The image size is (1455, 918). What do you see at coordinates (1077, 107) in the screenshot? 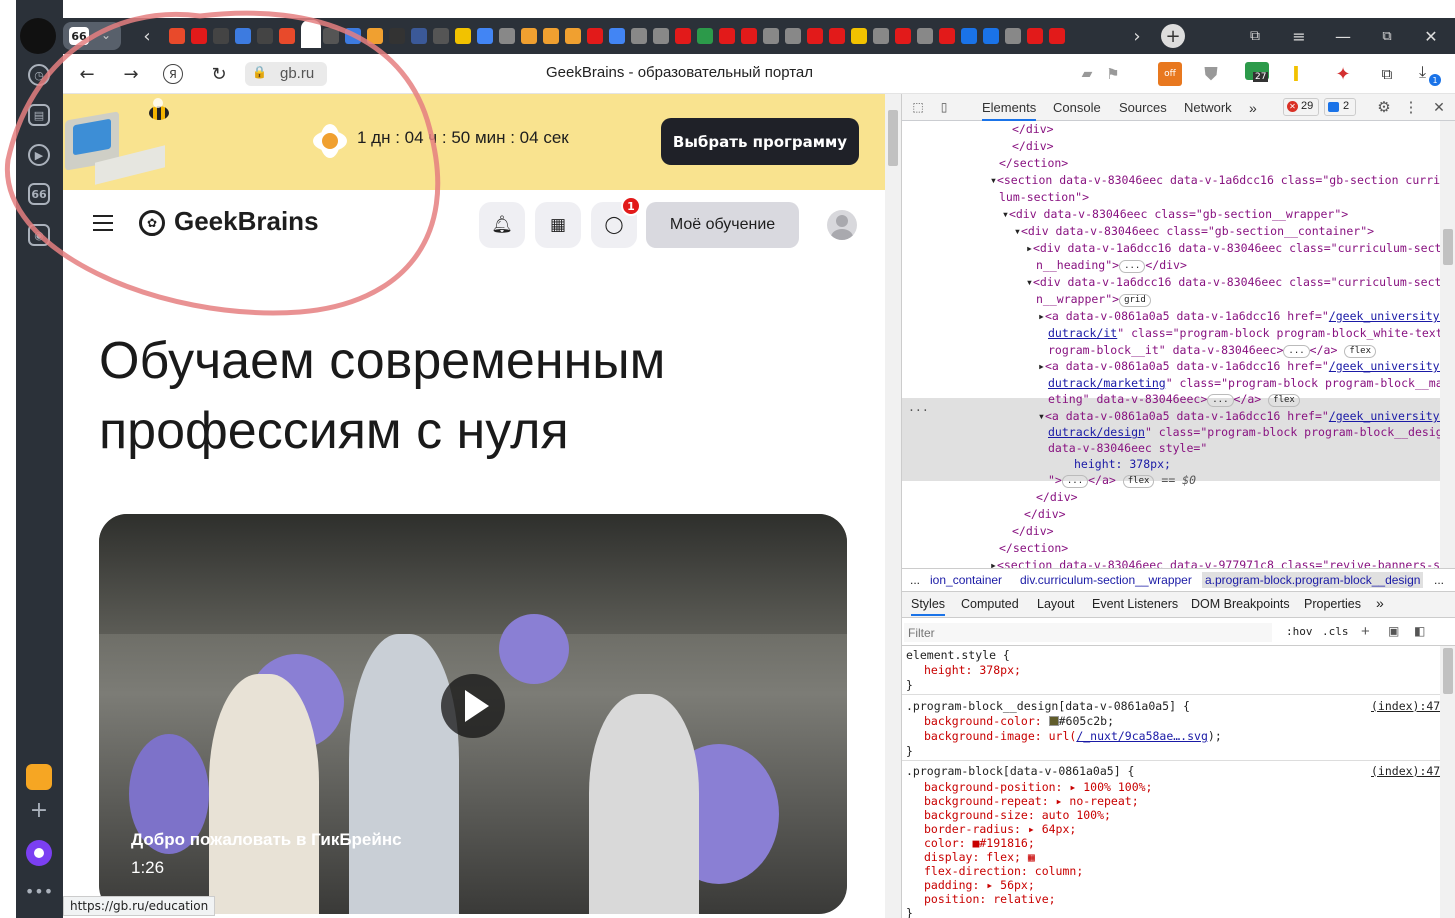
I see `tab-console: Console` at bounding box center [1077, 107].